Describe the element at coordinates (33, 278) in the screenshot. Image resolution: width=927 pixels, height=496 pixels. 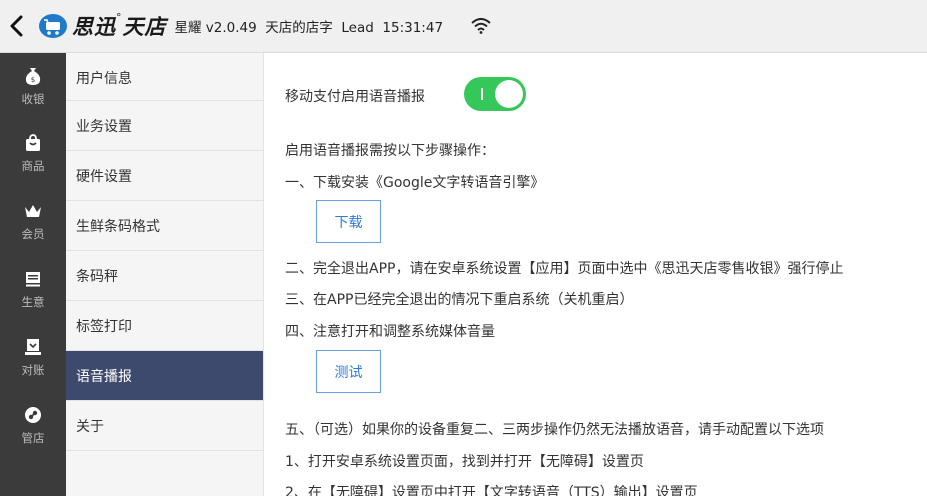
I see `screen-icon` at that location.